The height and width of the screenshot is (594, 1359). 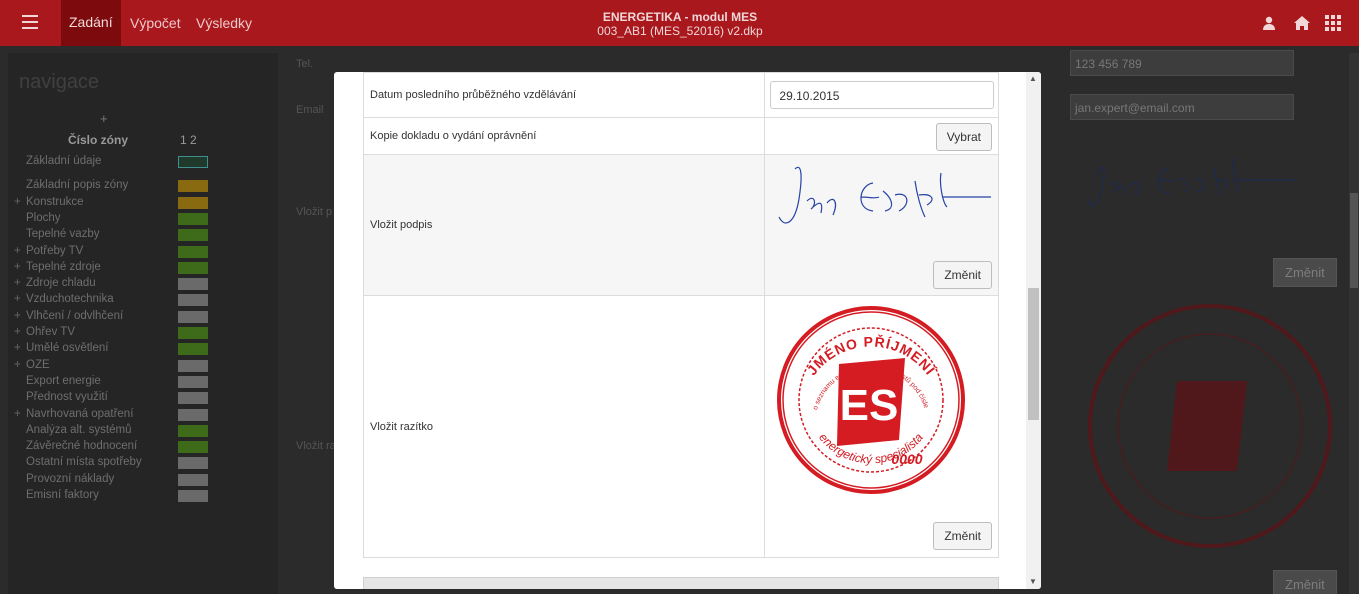 What do you see at coordinates (75, 315) in the screenshot?
I see `sidebar-item-label: Vlhčení / odvlhčení` at bounding box center [75, 315].